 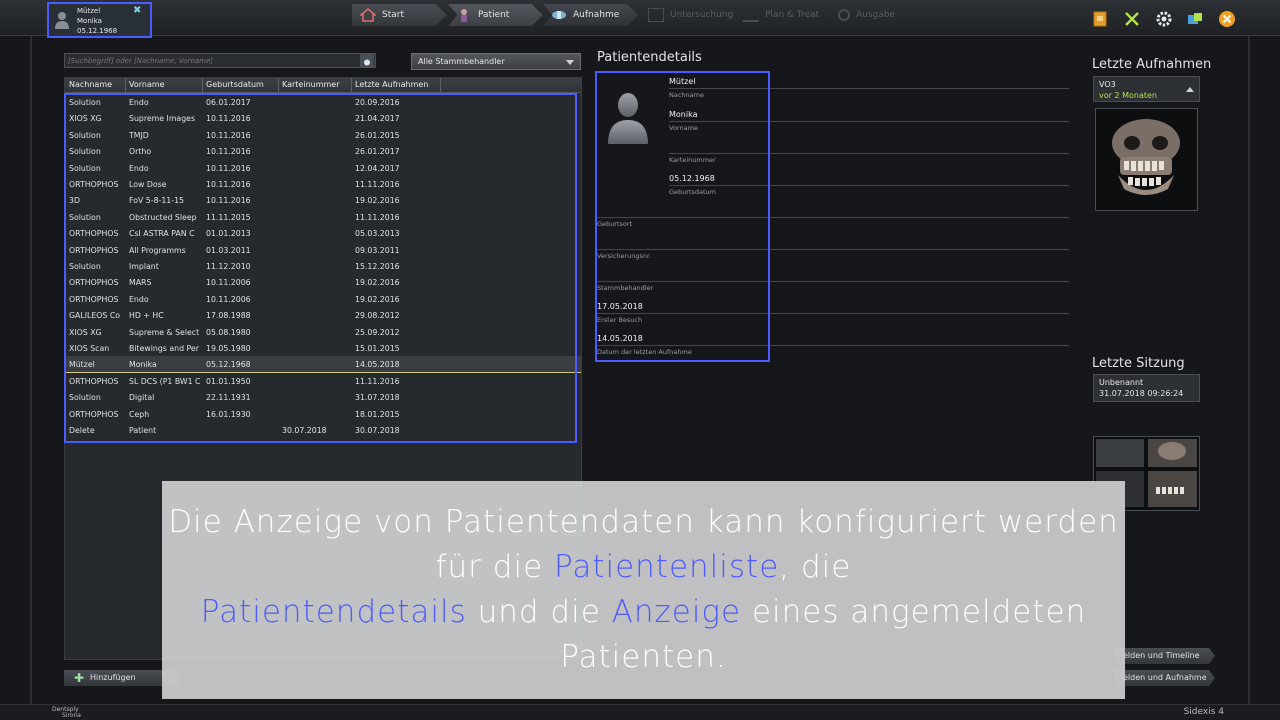 What do you see at coordinates (304, 430) in the screenshot?
I see `table-cell: 30.07.2018` at bounding box center [304, 430].